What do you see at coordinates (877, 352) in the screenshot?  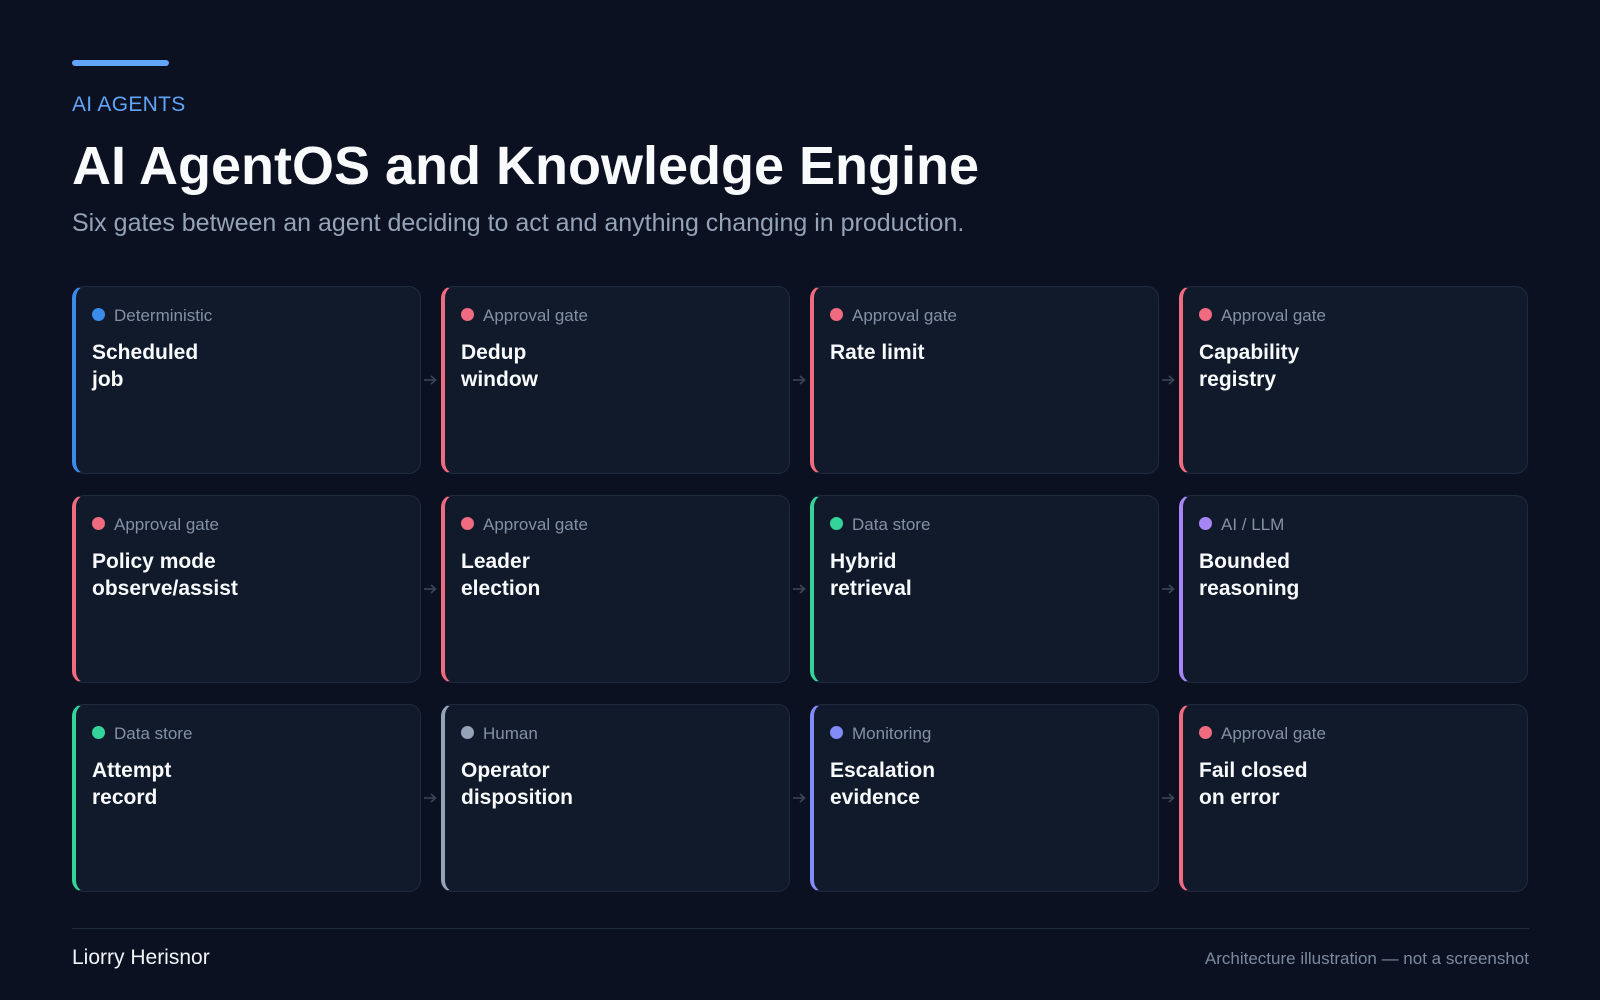 I see `card-label: Rate limit` at bounding box center [877, 352].